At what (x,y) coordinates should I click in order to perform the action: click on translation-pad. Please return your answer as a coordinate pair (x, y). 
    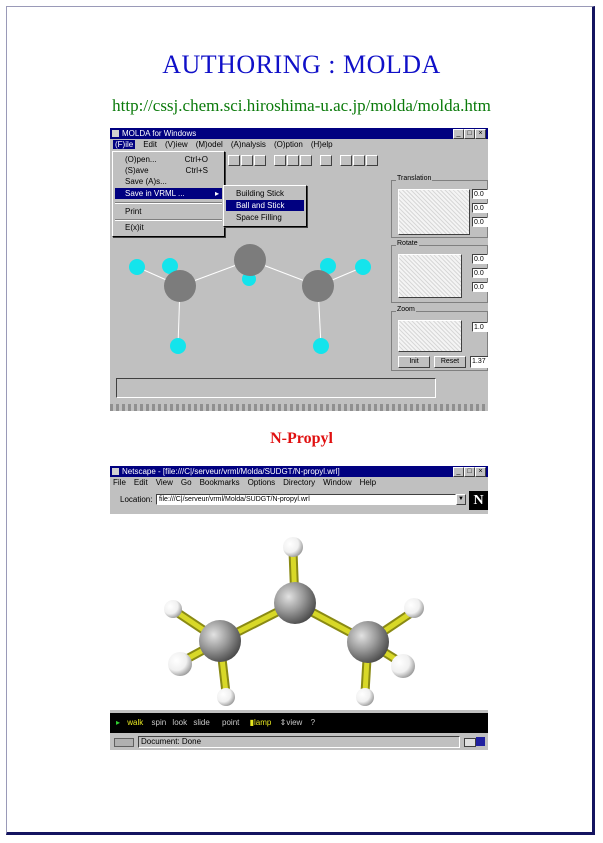
    Looking at the image, I should click on (434, 212).